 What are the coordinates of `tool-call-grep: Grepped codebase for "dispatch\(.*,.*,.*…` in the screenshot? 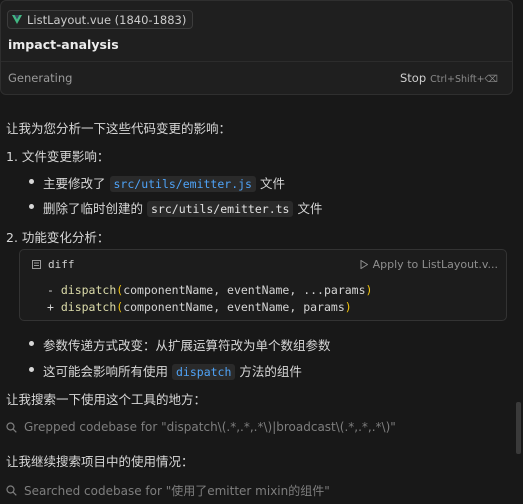 It's located at (201, 427).